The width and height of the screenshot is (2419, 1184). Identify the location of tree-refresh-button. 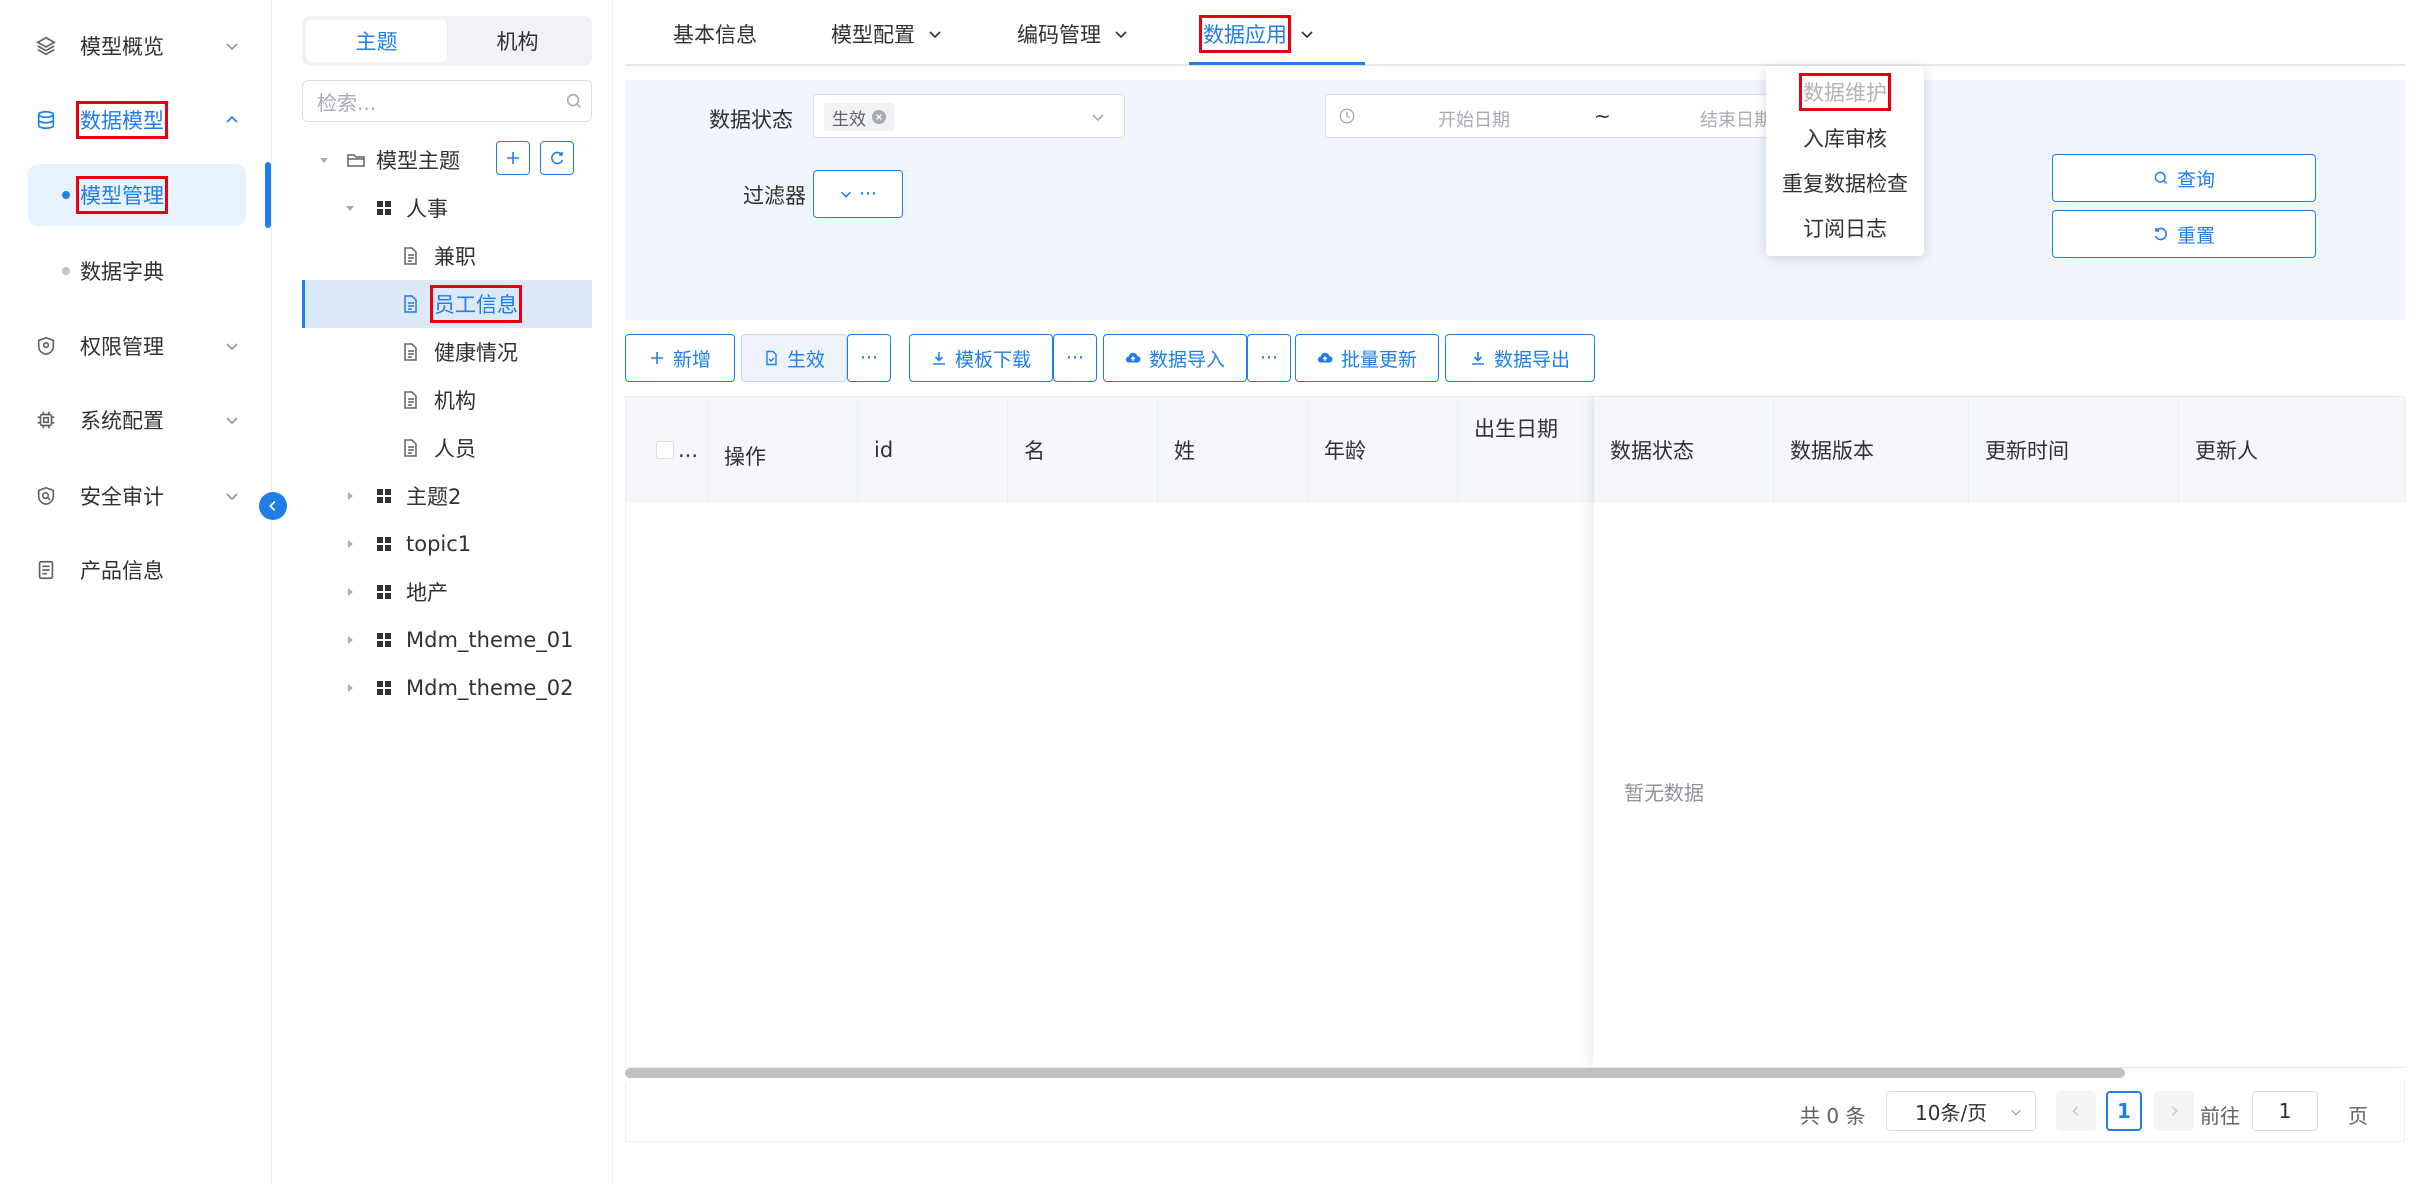
(557, 158).